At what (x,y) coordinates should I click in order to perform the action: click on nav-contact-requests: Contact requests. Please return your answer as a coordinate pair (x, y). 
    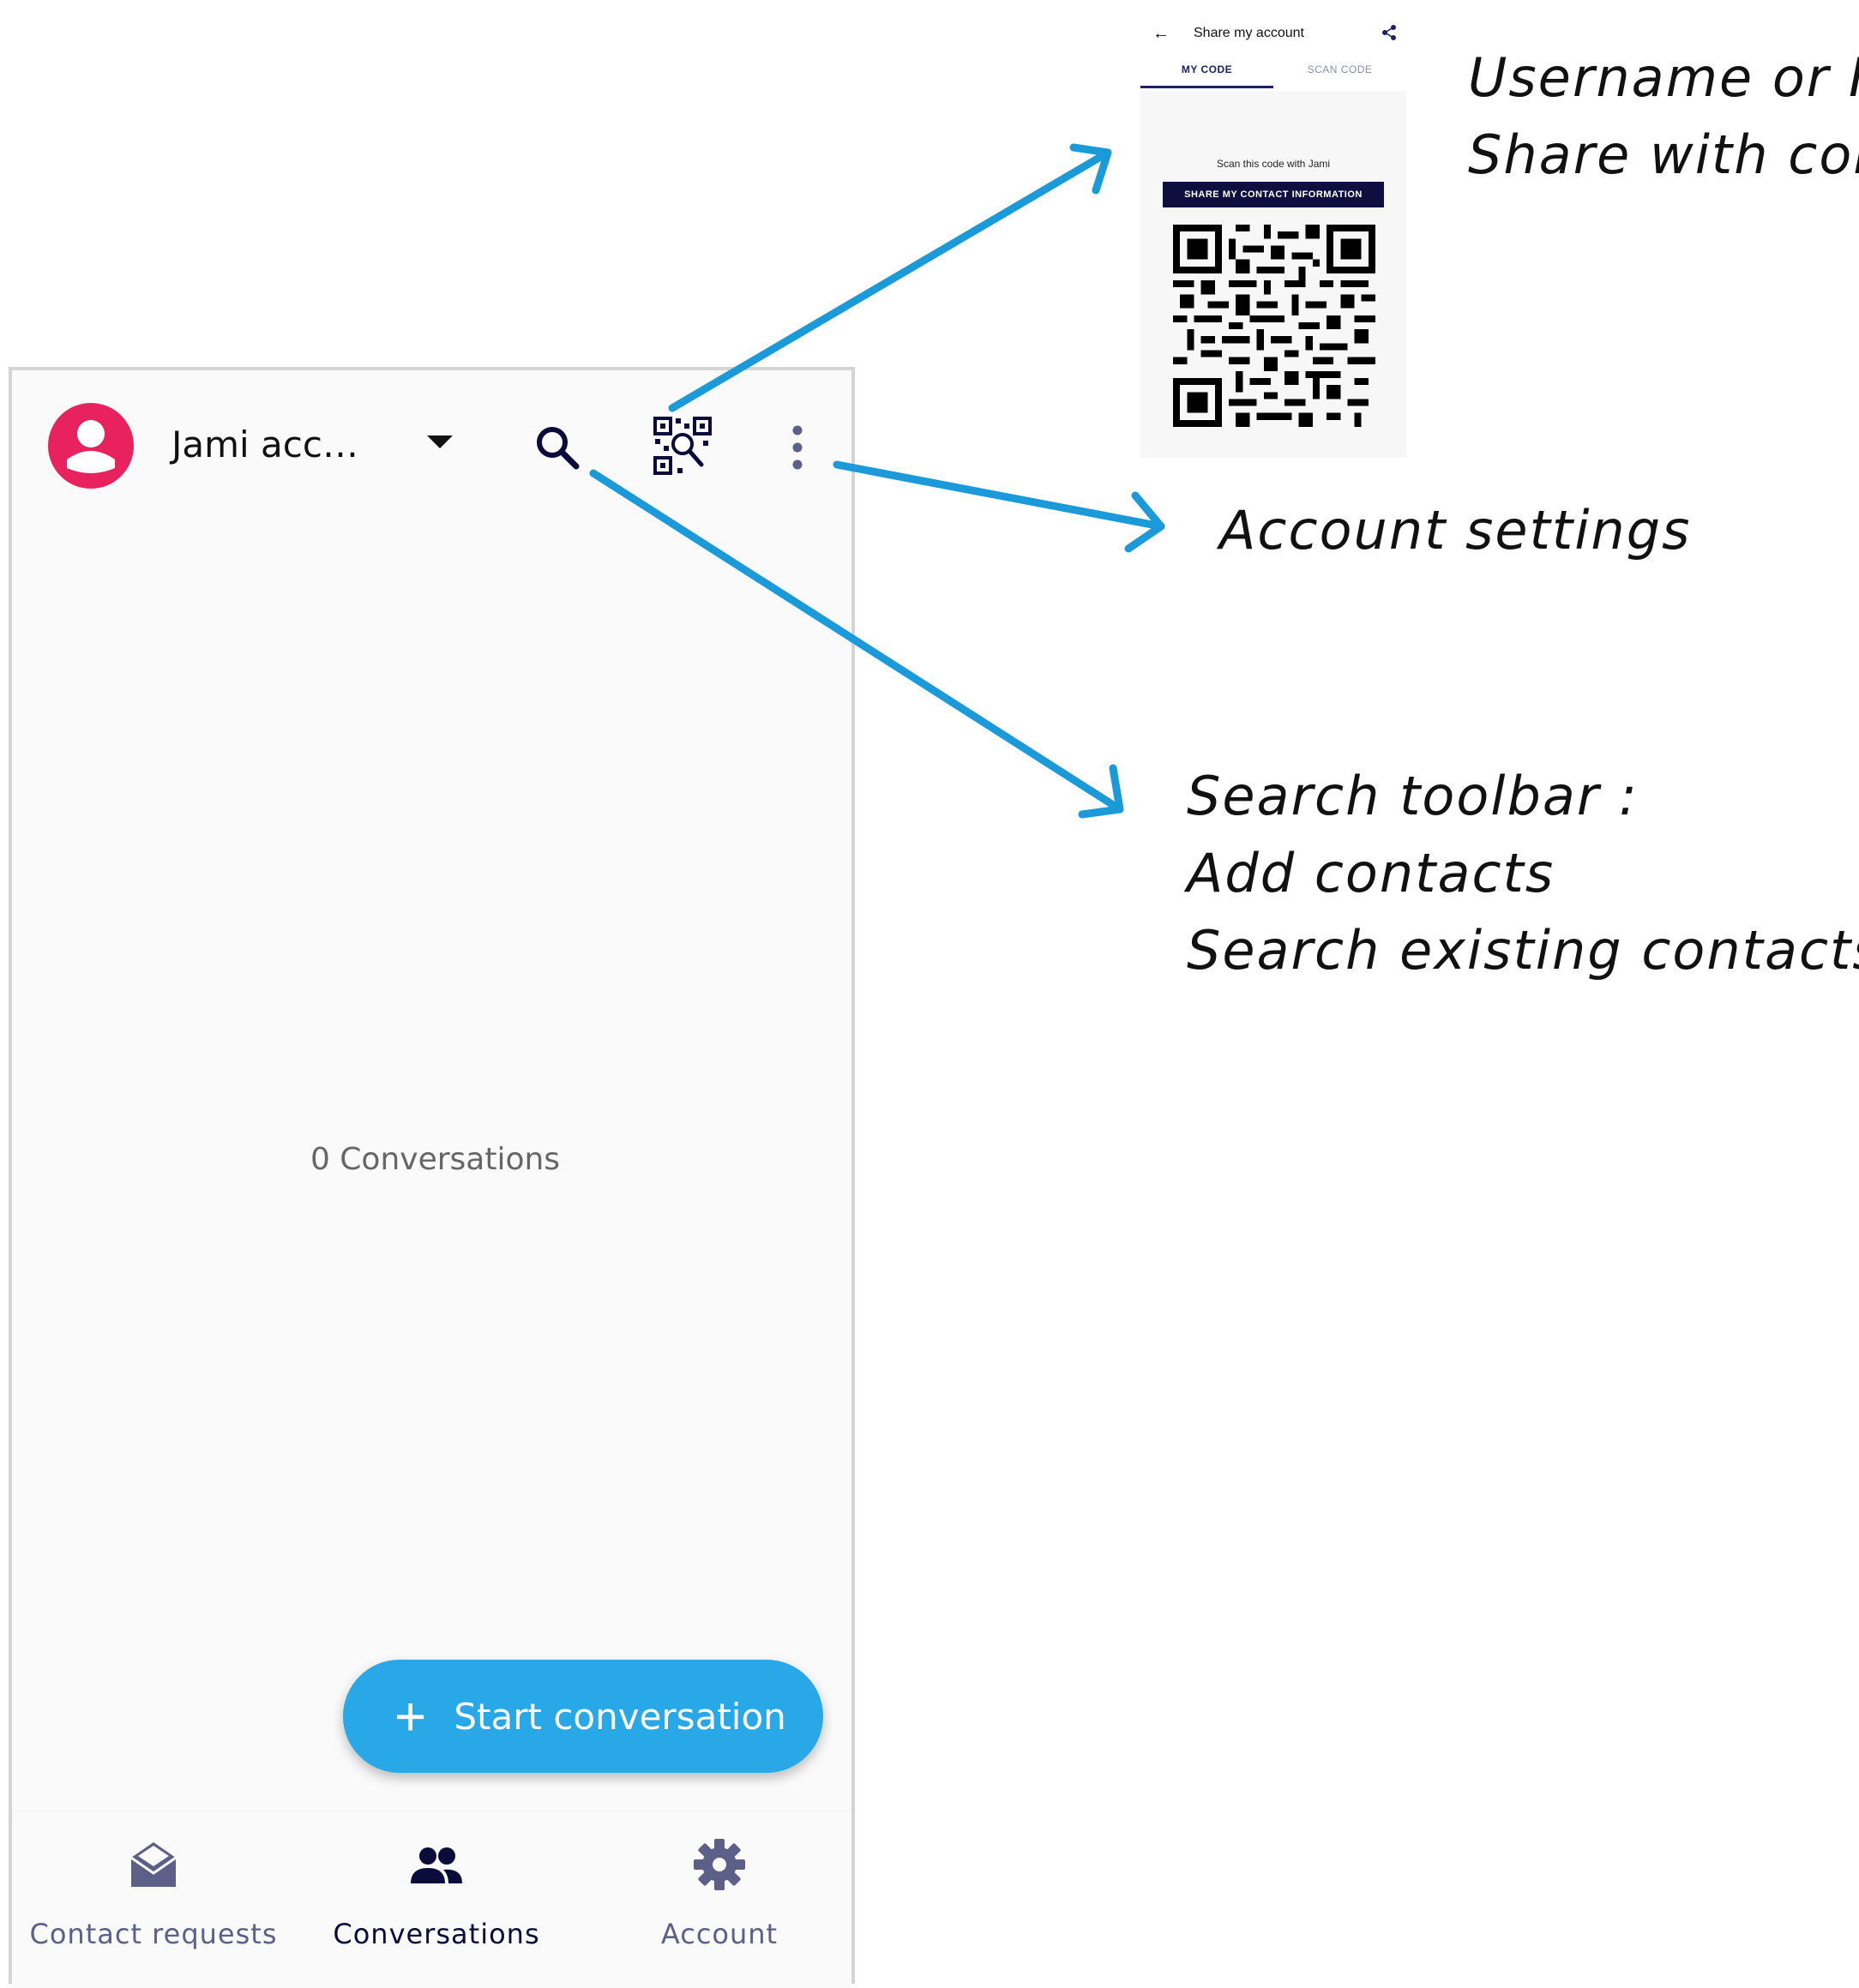
    Looking at the image, I should click on (153, 1899).